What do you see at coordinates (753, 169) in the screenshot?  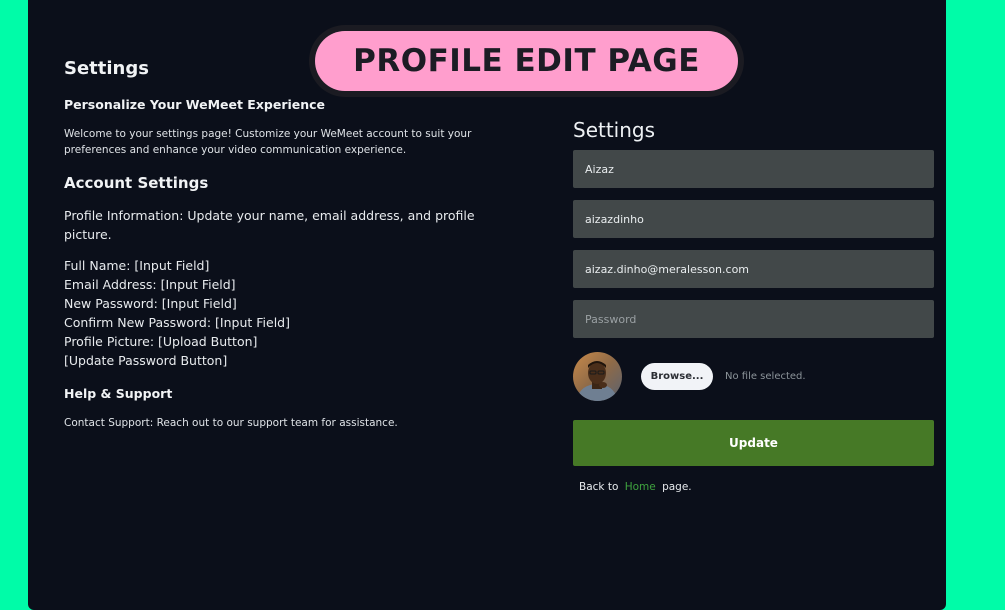 I see `full-name-field` at bounding box center [753, 169].